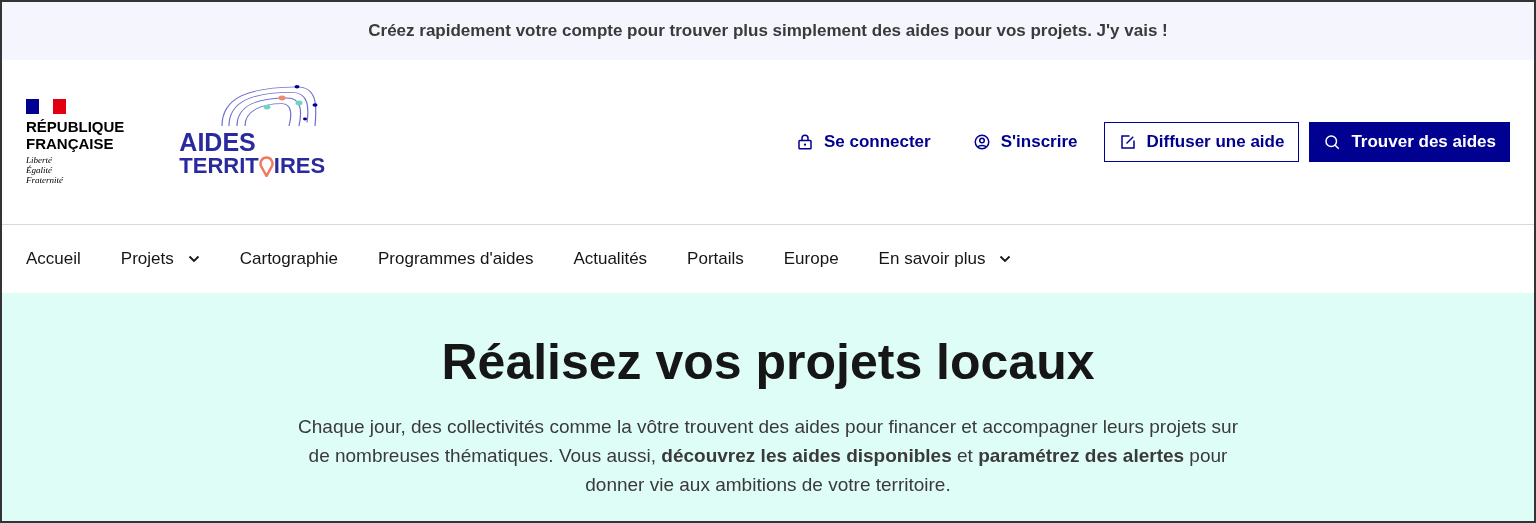  I want to click on hero-title: Réalisez vos projets locaux, so click(768, 362).